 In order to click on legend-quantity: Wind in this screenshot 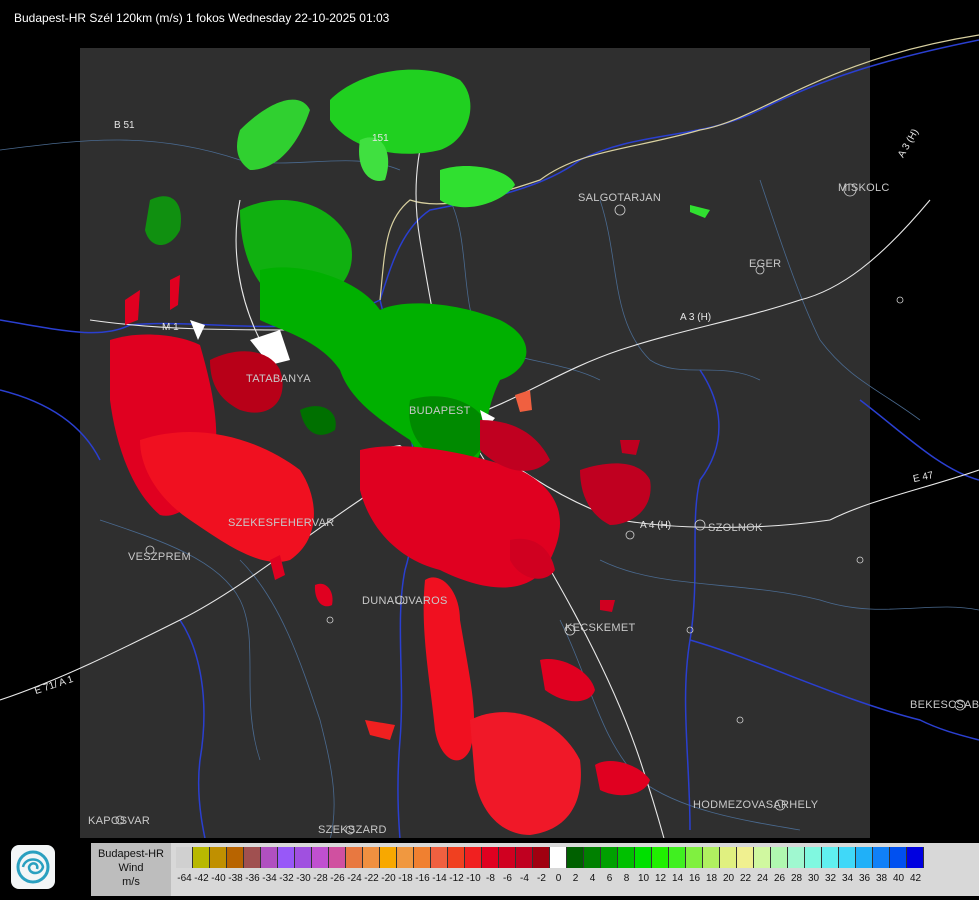, I will do `click(131, 868)`.